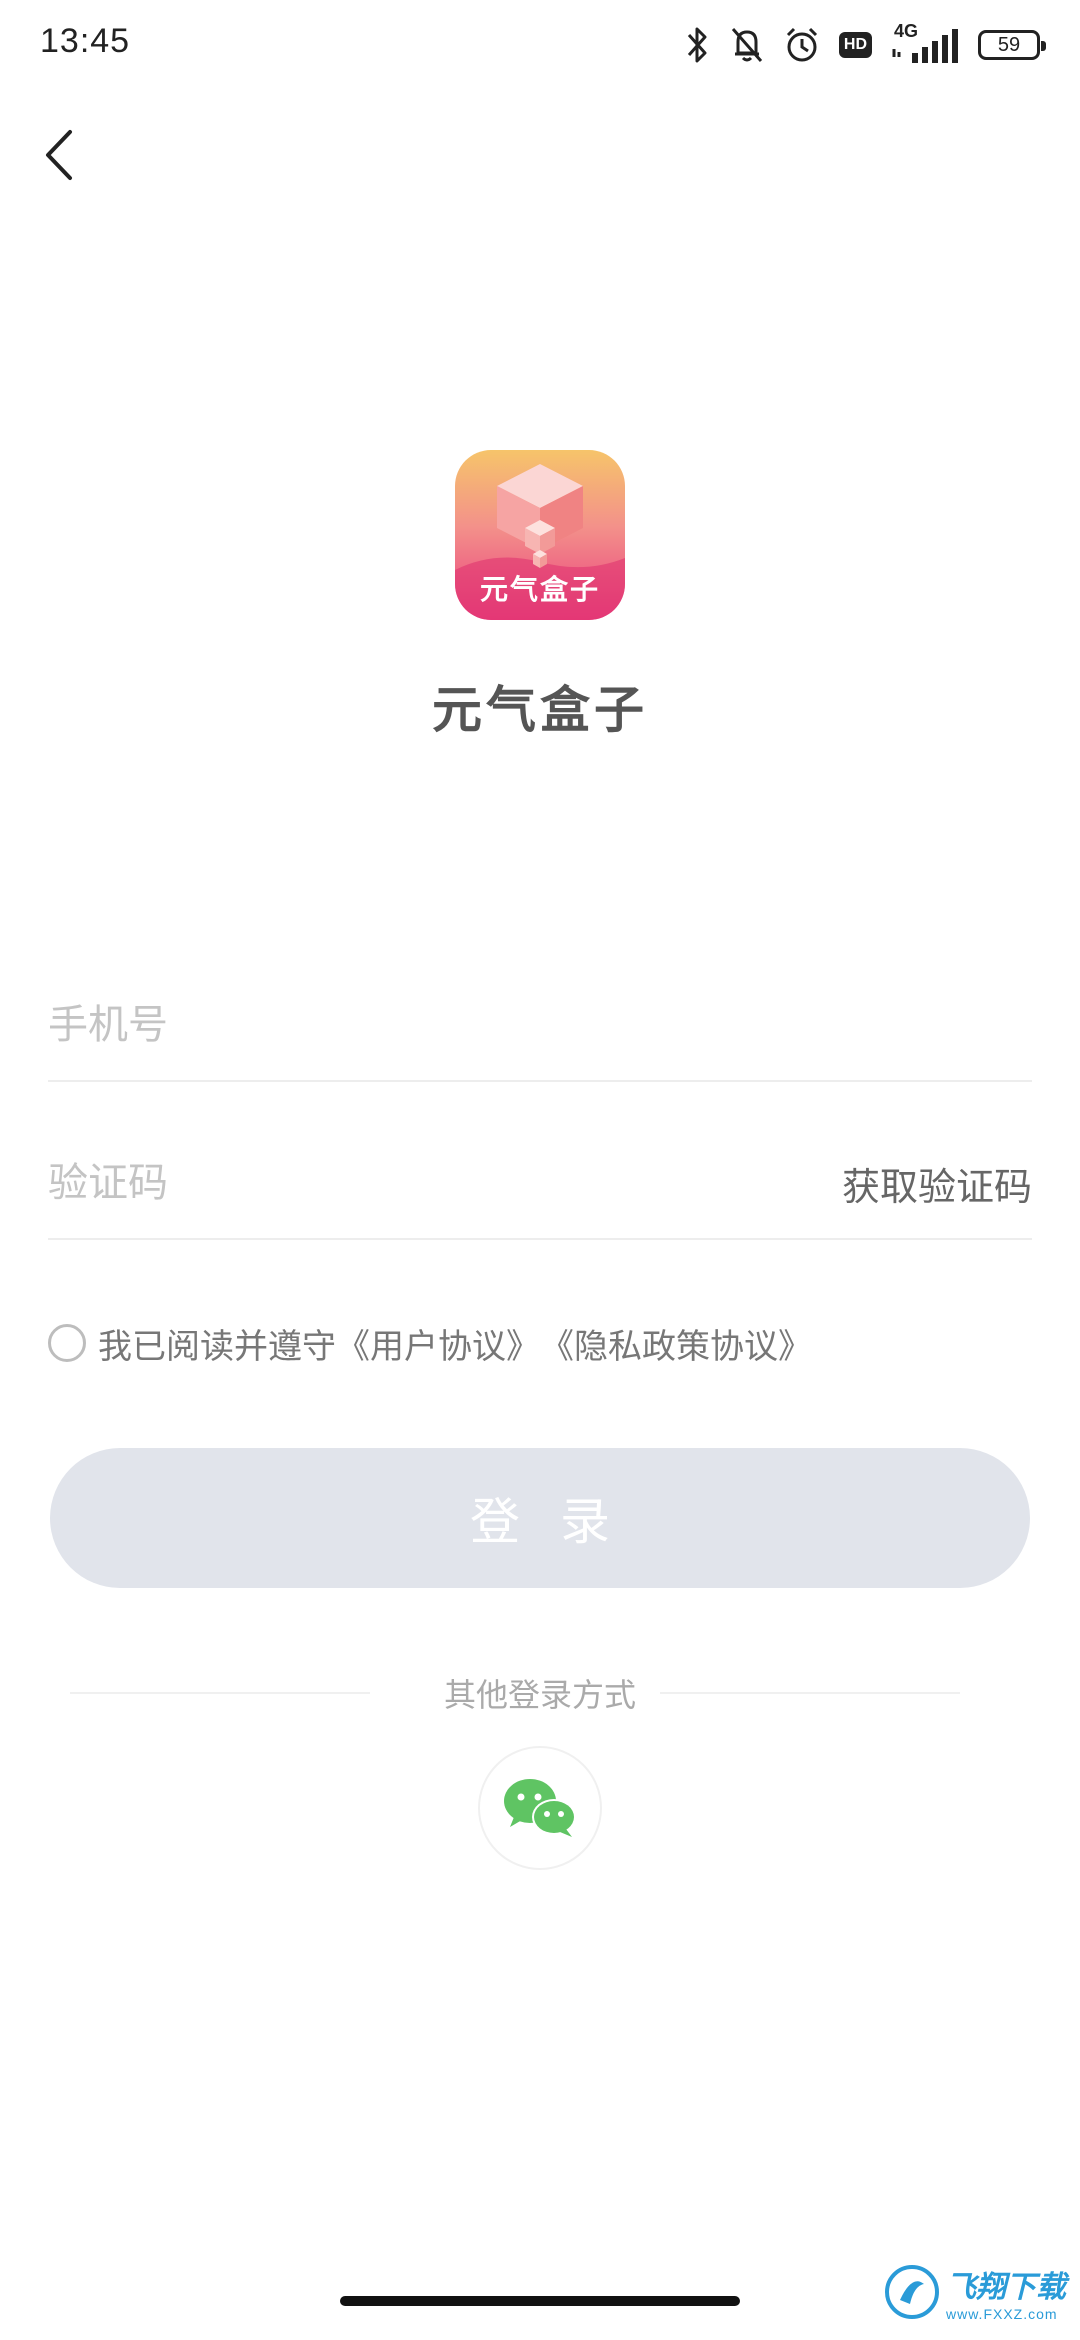  Describe the element at coordinates (801, 44) in the screenshot. I see `alarm-icon` at that location.